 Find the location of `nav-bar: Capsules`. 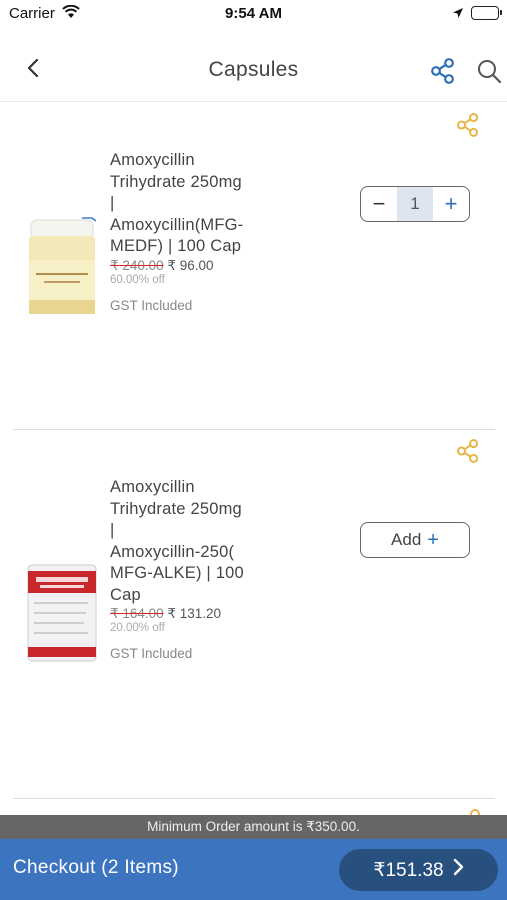

nav-bar: Capsules is located at coordinates (253, 71).